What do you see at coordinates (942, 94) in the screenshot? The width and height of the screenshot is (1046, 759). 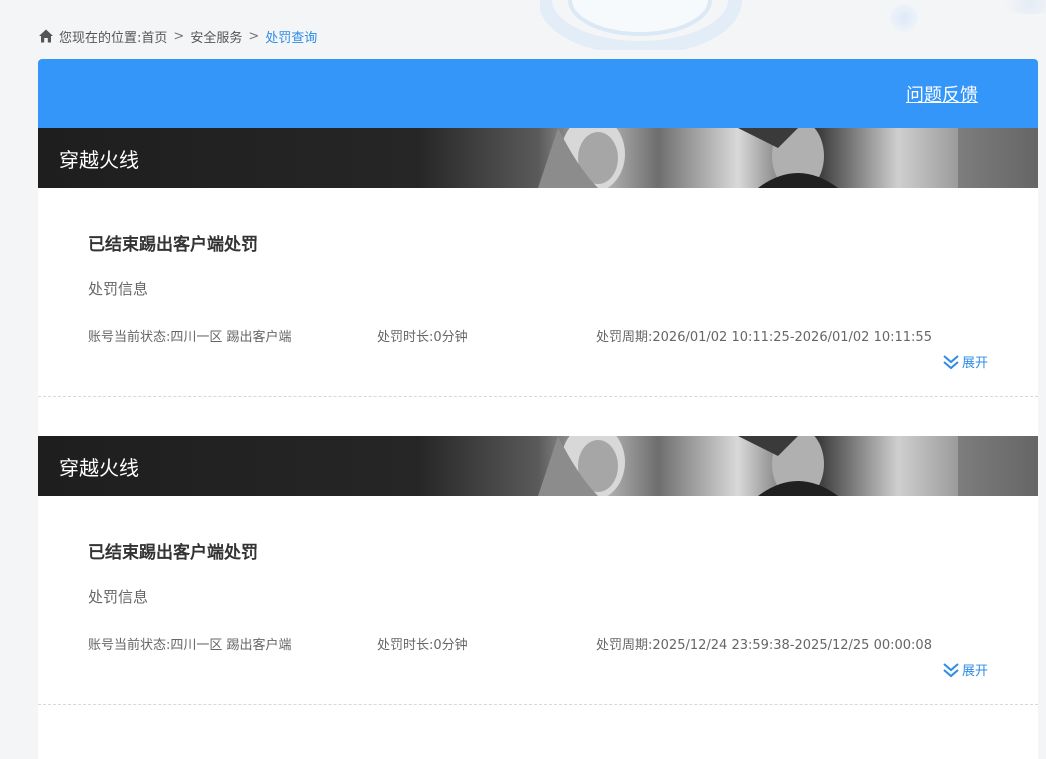 I see `feedback-link: 问题反馈` at bounding box center [942, 94].